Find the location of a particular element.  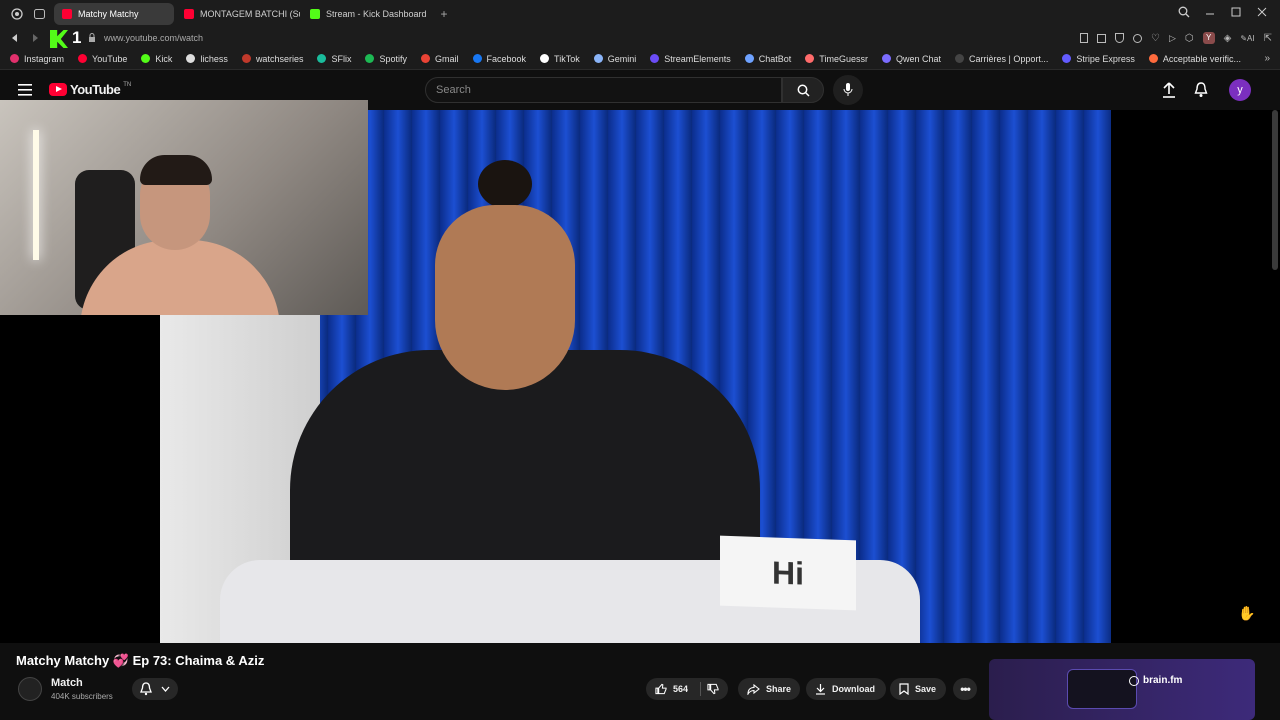

shield-icon is located at coordinates (1120, 38).